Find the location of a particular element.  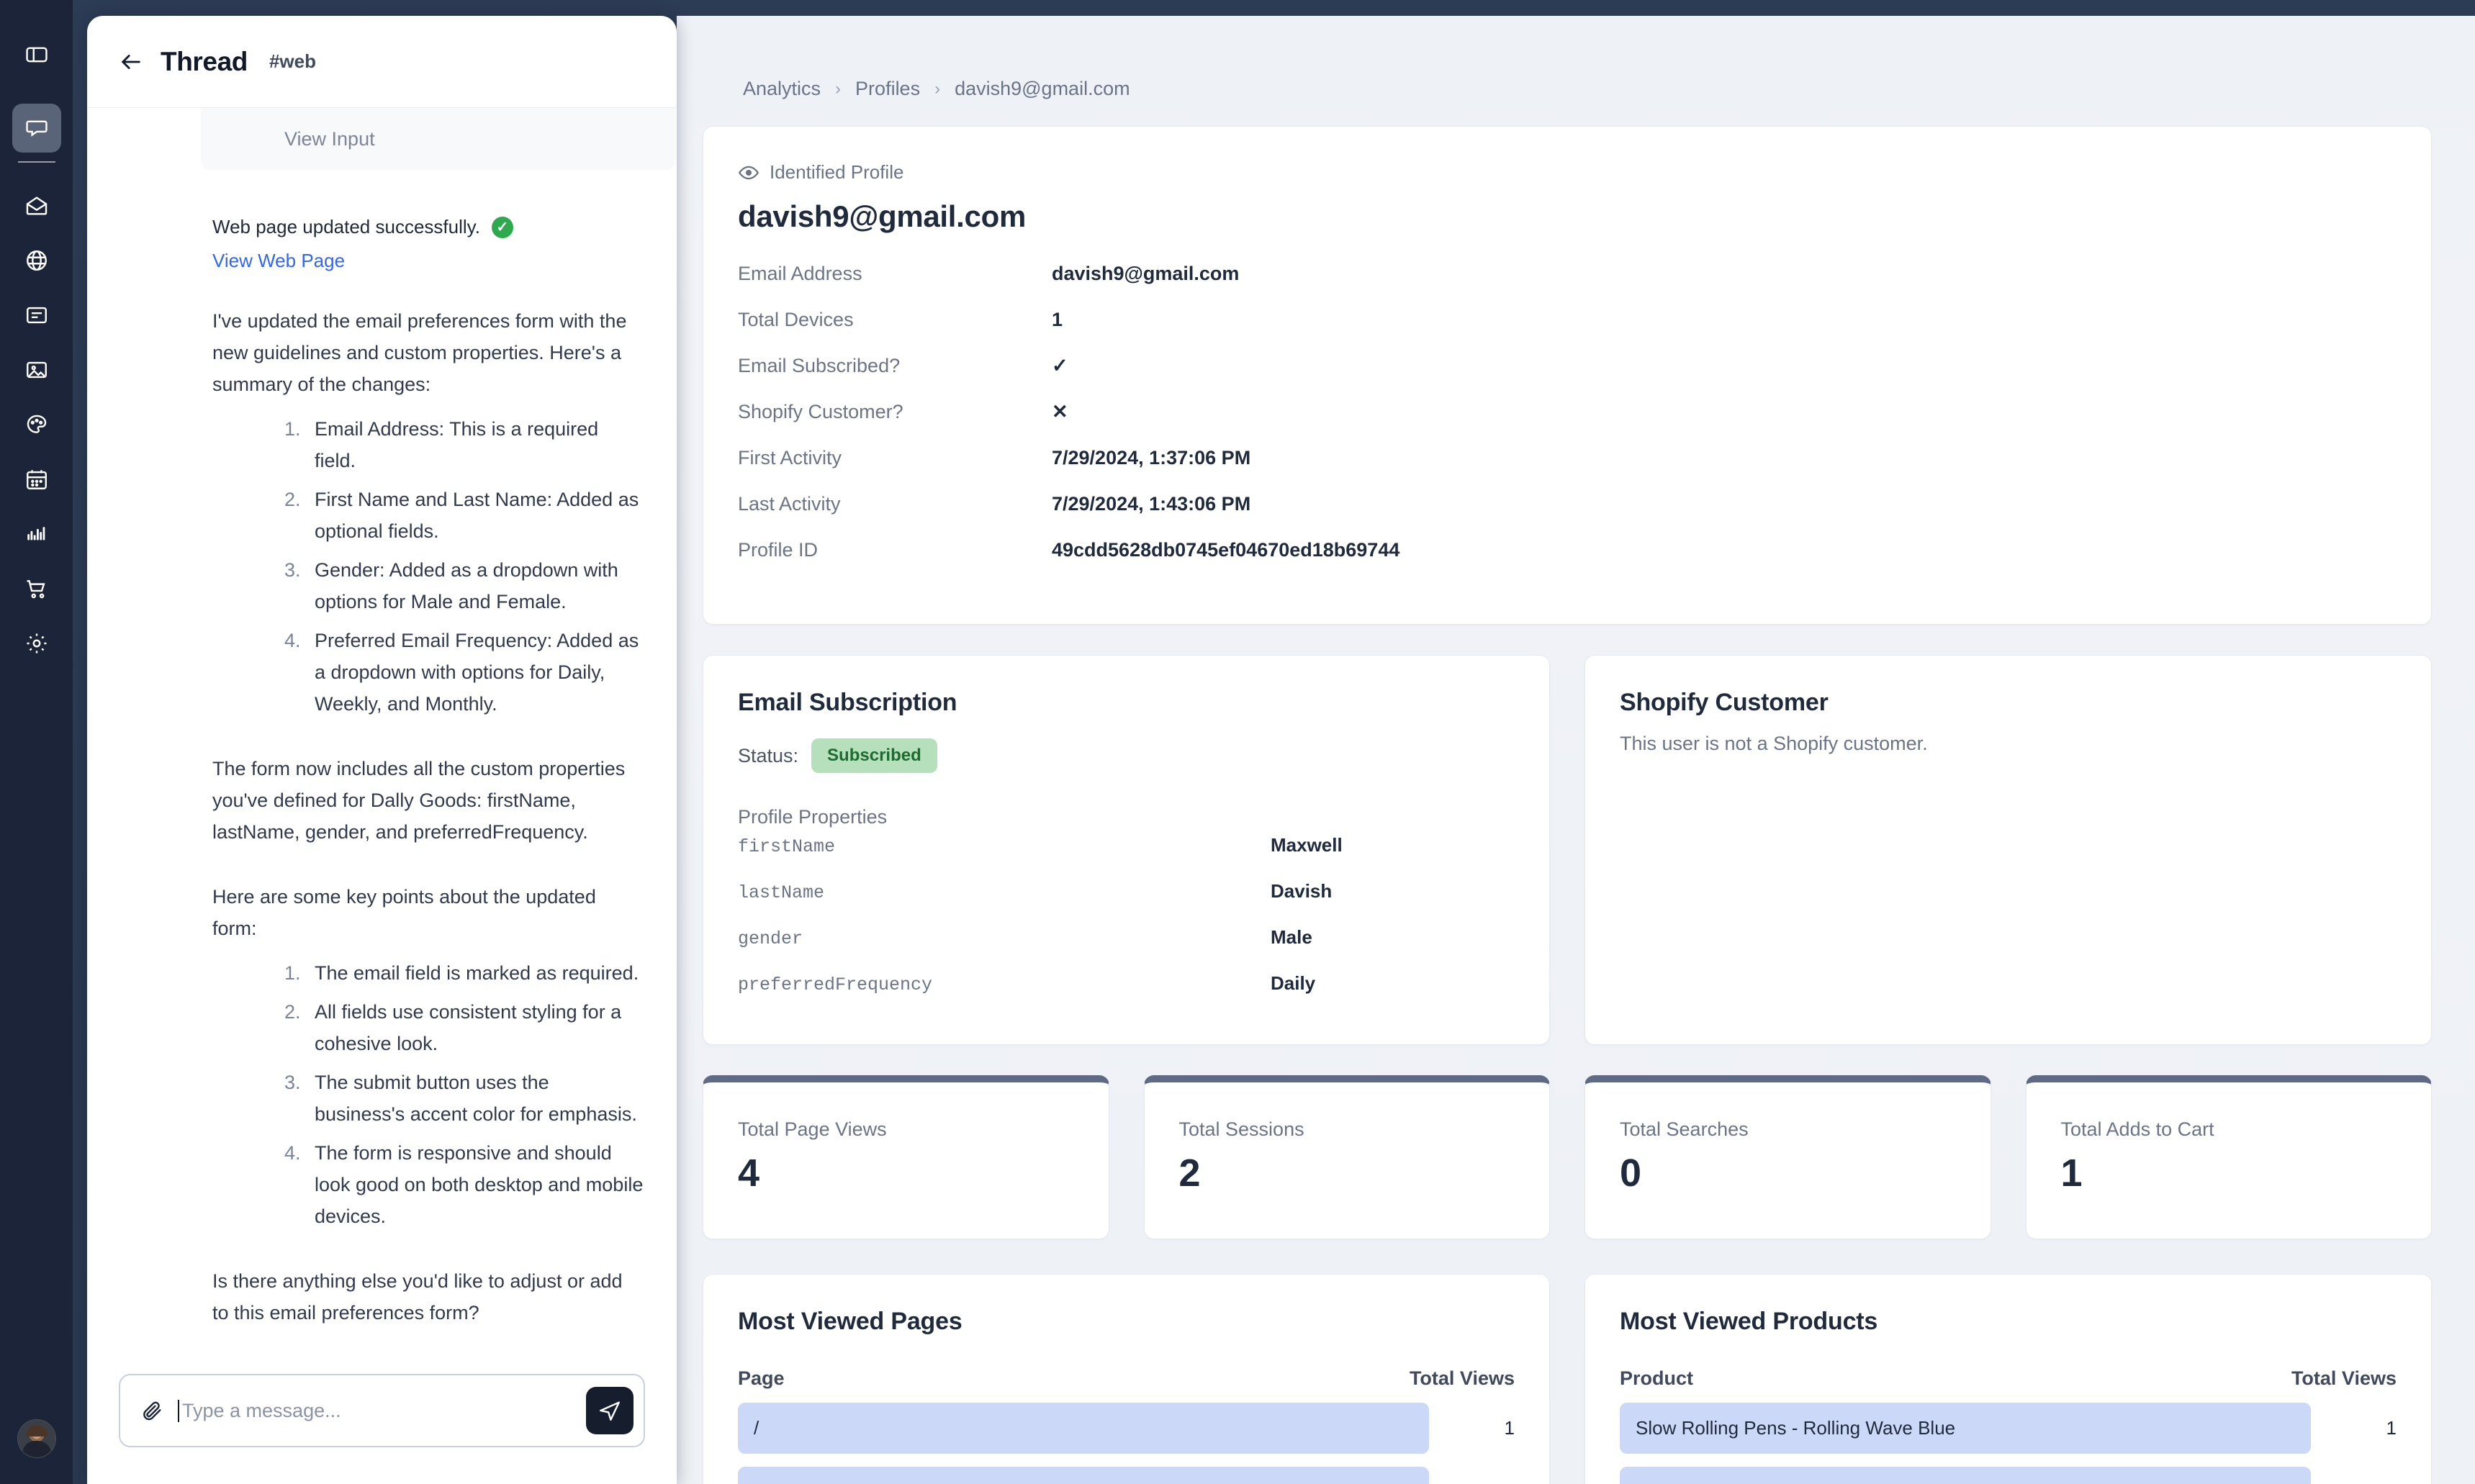

analytics-icon is located at coordinates (36, 534).